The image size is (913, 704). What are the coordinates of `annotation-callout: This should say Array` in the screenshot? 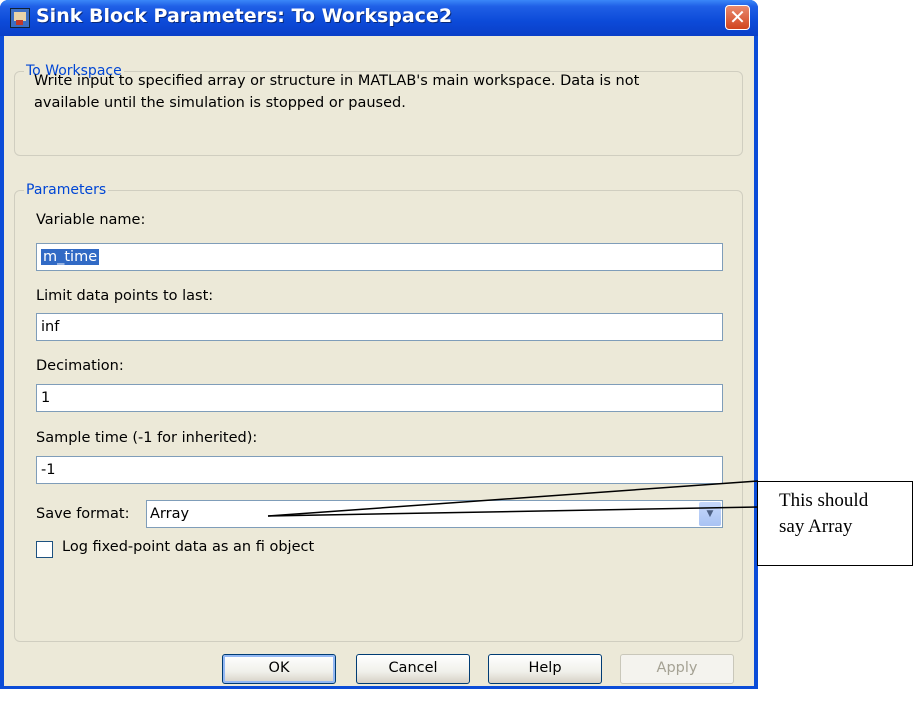 It's located at (835, 523).